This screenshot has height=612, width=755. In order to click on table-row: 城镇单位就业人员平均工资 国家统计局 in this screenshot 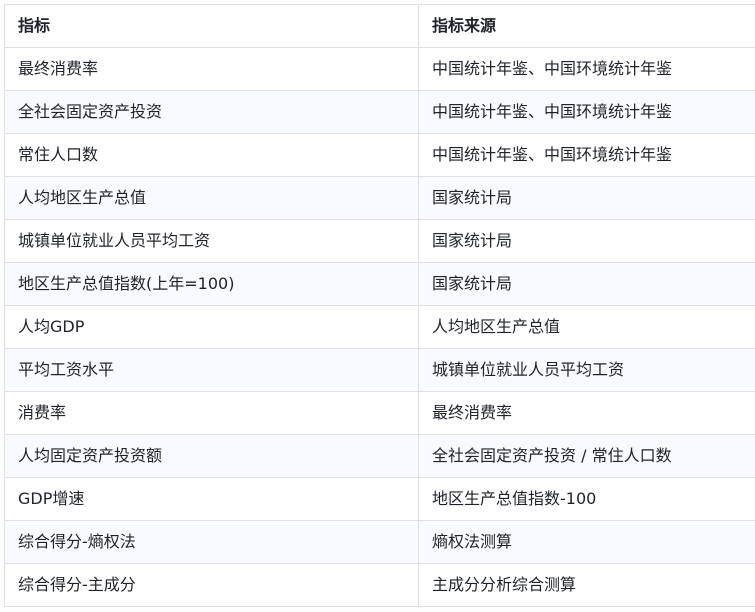, I will do `click(379, 241)`.